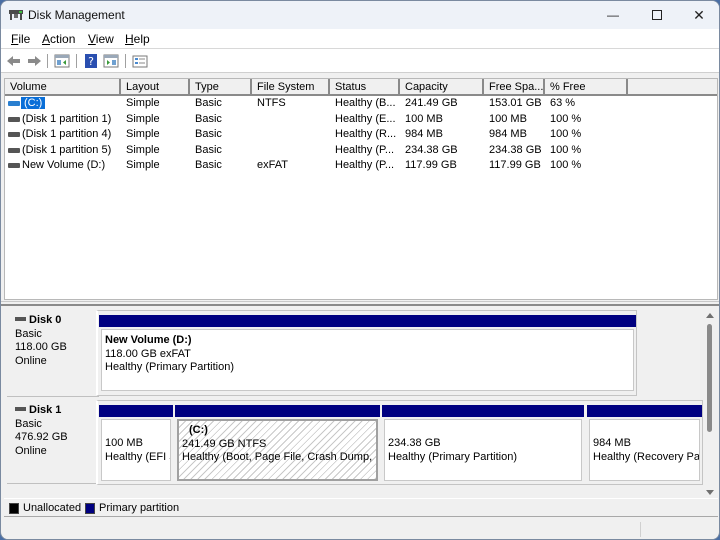 Image resolution: width=720 pixels, height=540 pixels. I want to click on partition-recovery: 984 MB Healthy (Recovery Partition), so click(644, 444).